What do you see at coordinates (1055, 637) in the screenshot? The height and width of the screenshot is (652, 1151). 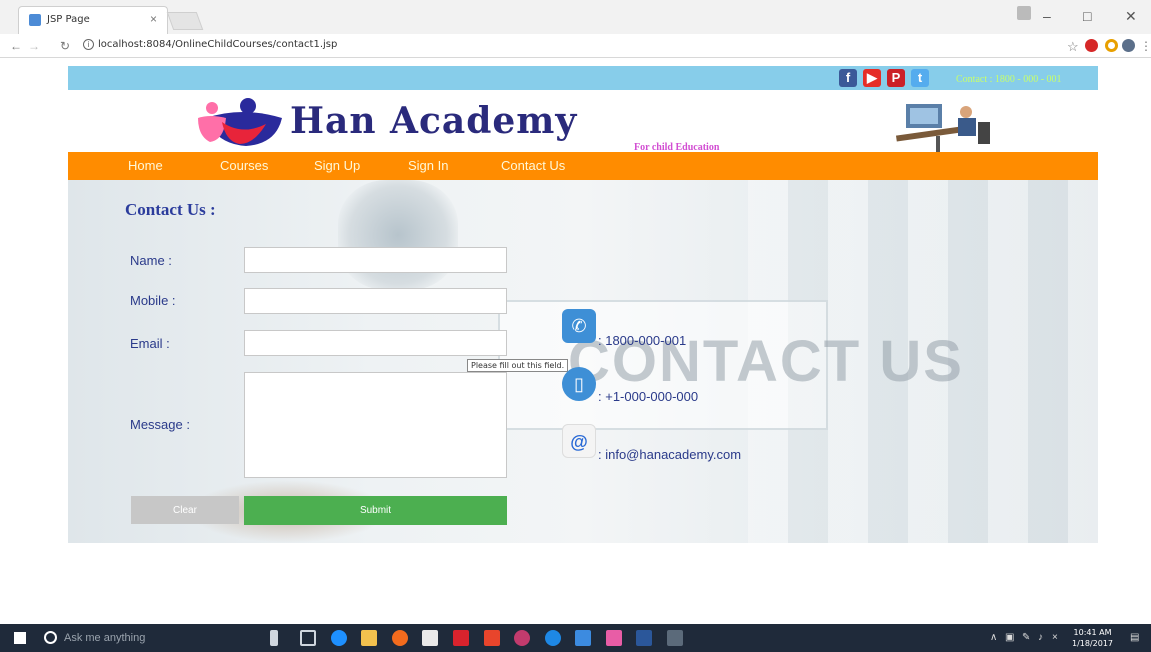 I see `language-icon: ×` at bounding box center [1055, 637].